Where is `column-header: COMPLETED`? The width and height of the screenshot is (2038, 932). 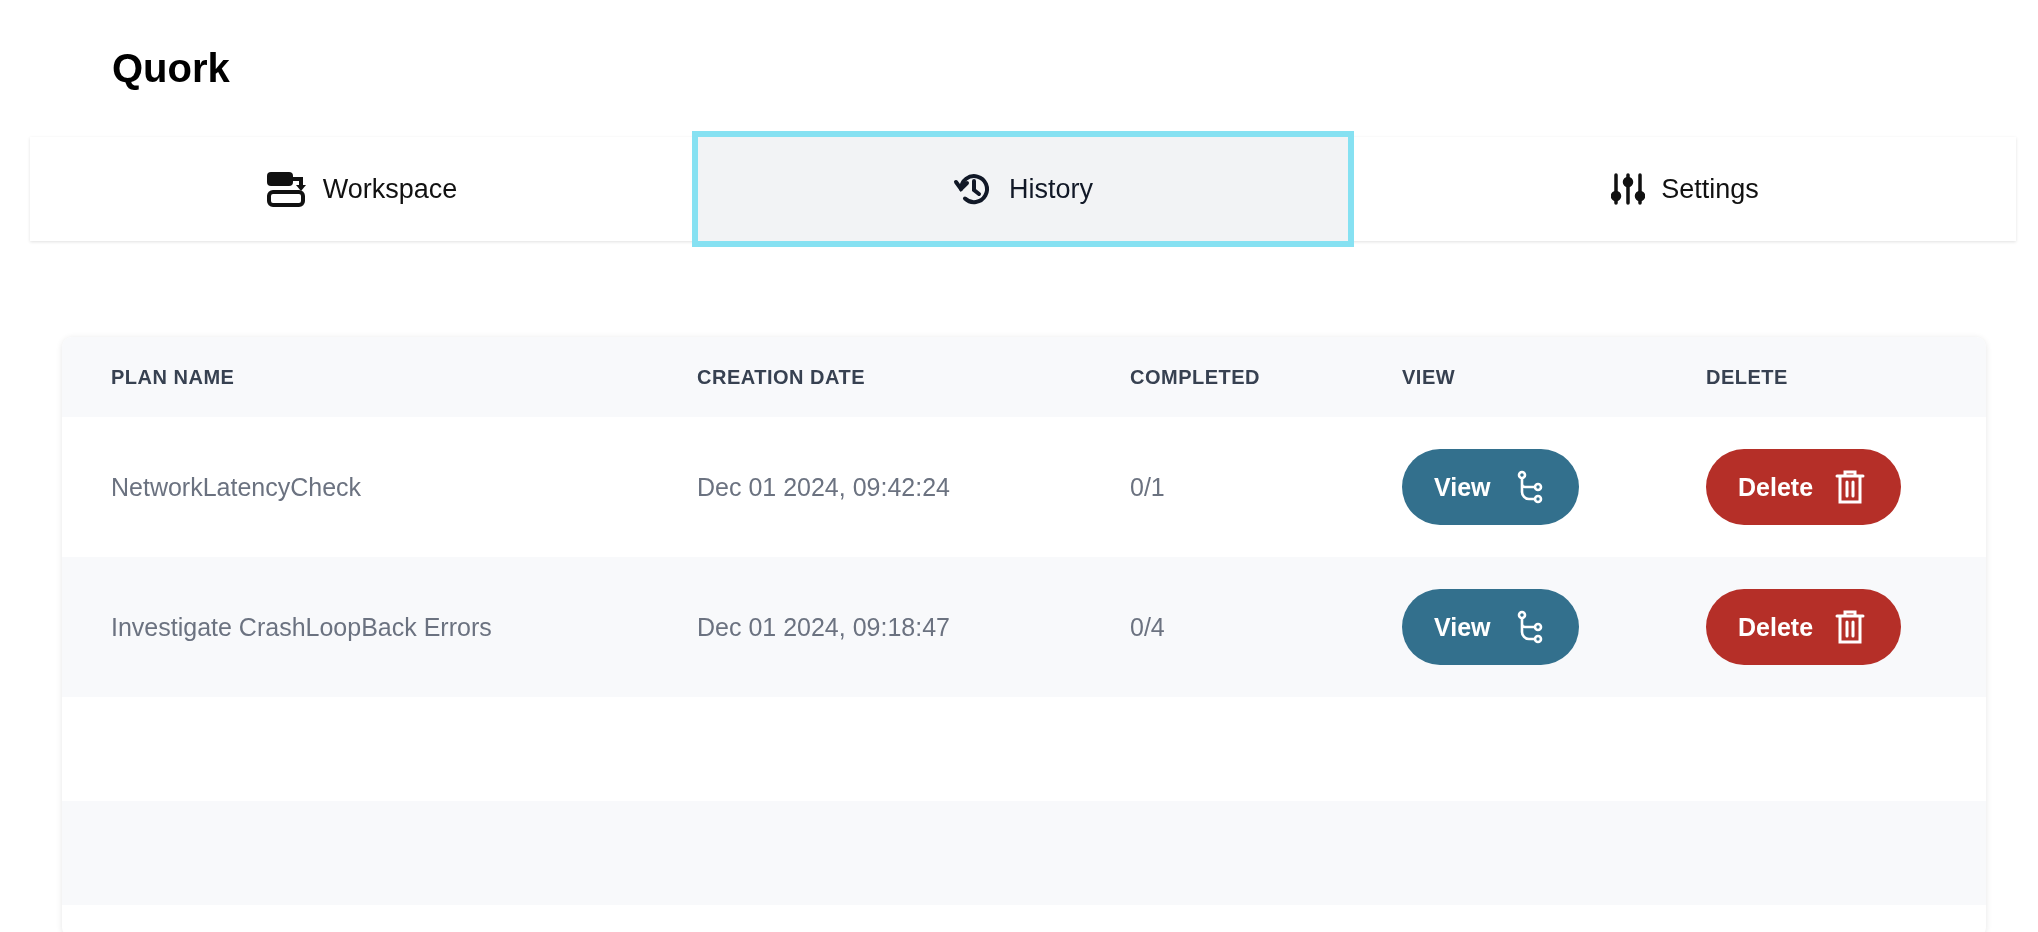 column-header: COMPLETED is located at coordinates (1195, 377).